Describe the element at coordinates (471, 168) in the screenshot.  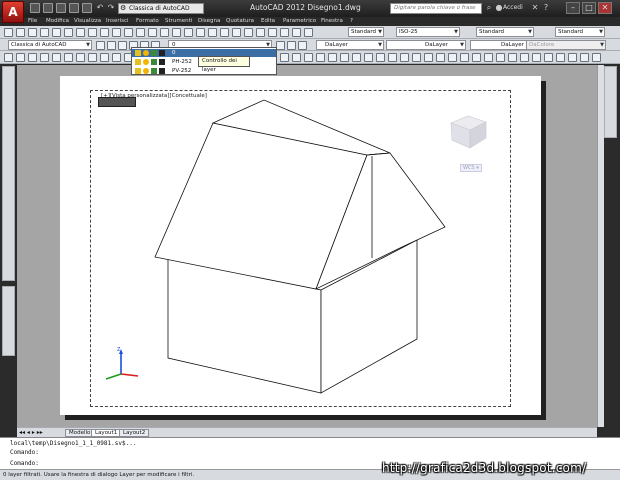
I see `wcs-menu: WCS ▾` at that location.